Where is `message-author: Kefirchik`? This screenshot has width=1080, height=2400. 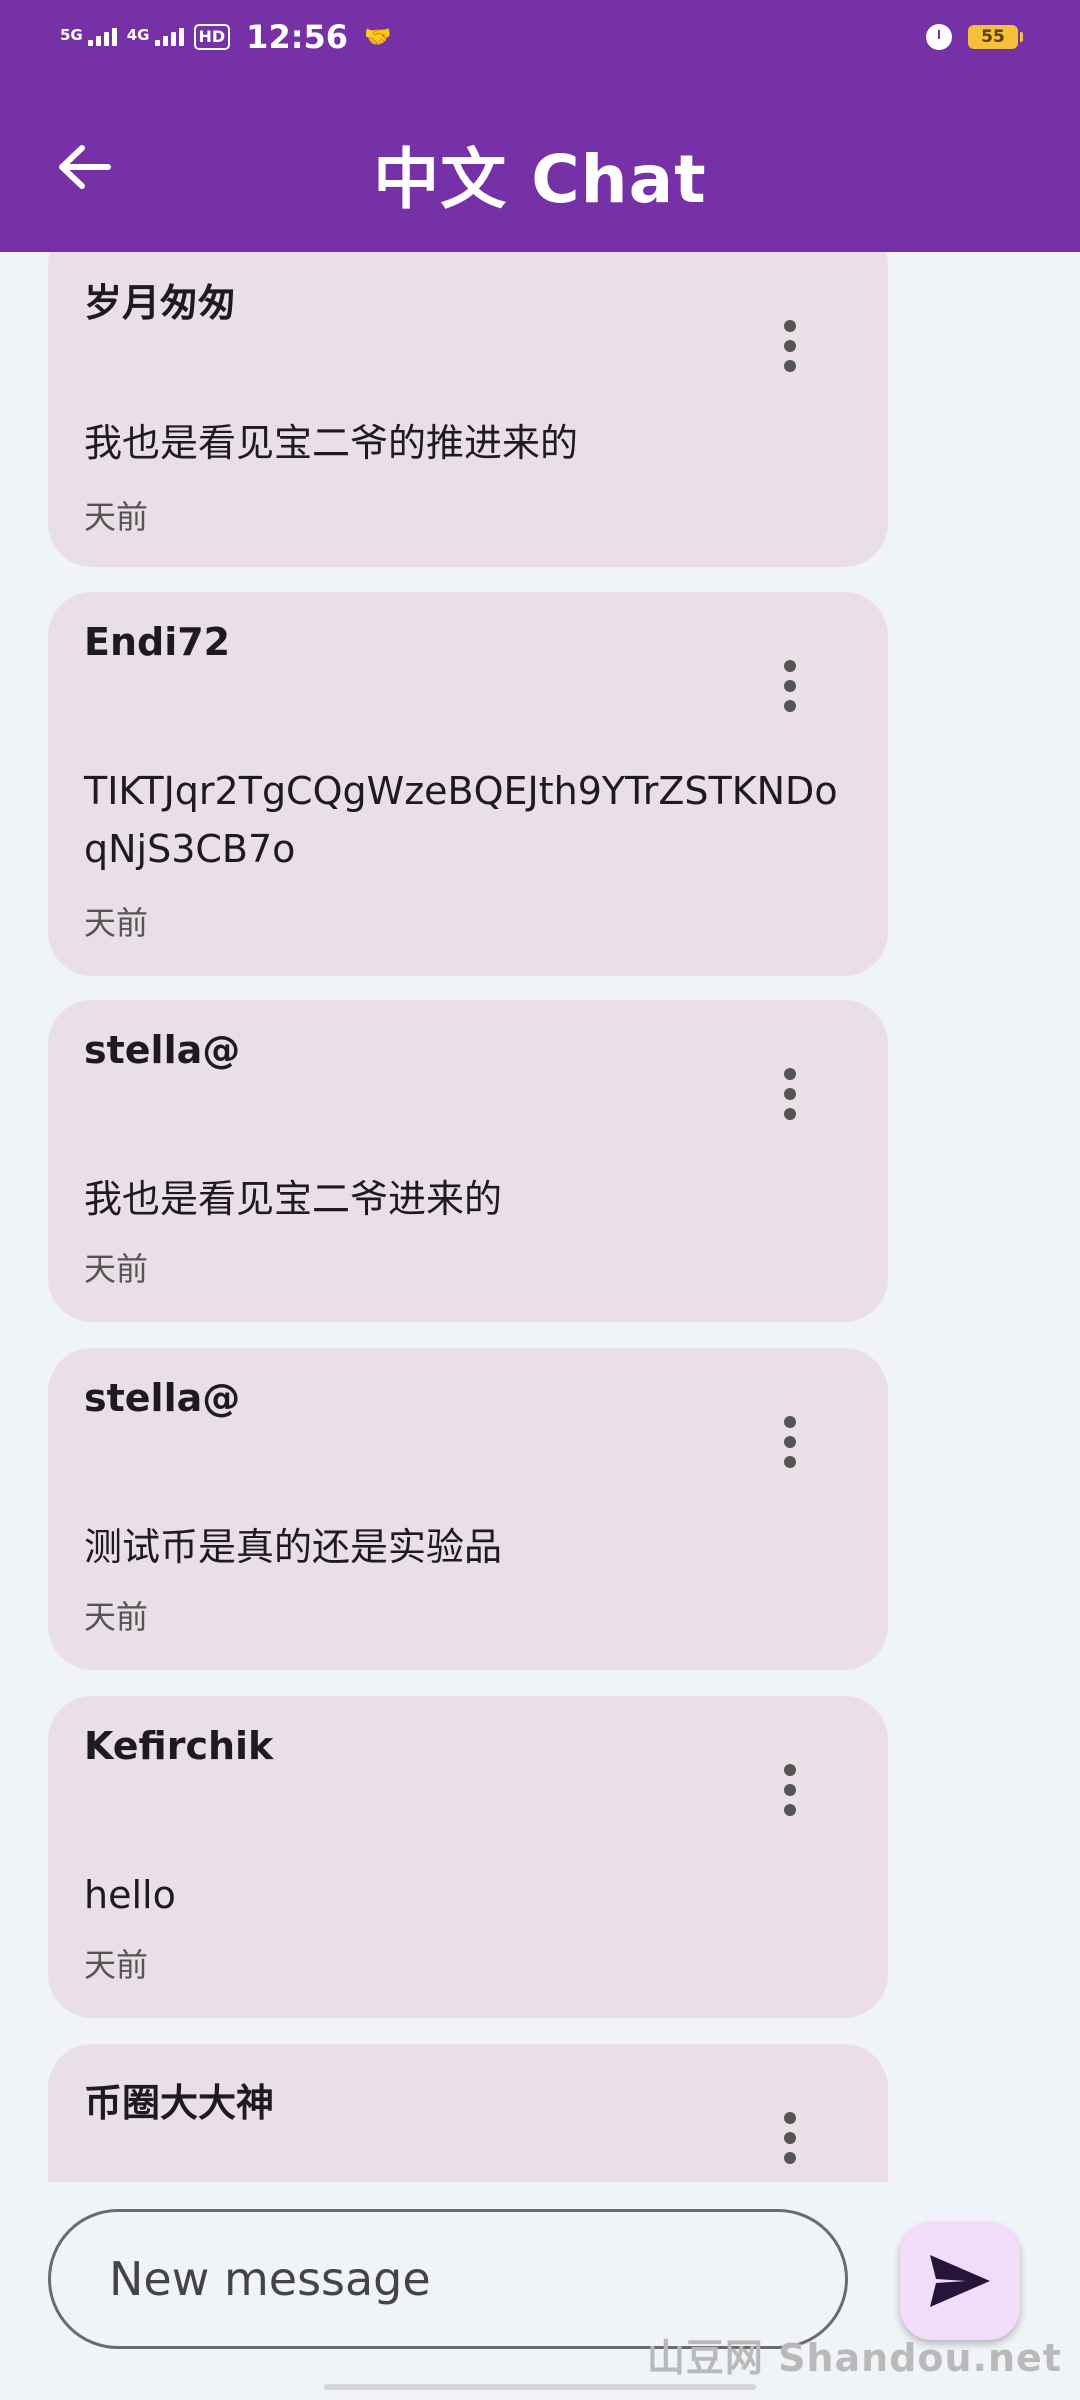
message-author: Kefirchik is located at coordinates (179, 1746).